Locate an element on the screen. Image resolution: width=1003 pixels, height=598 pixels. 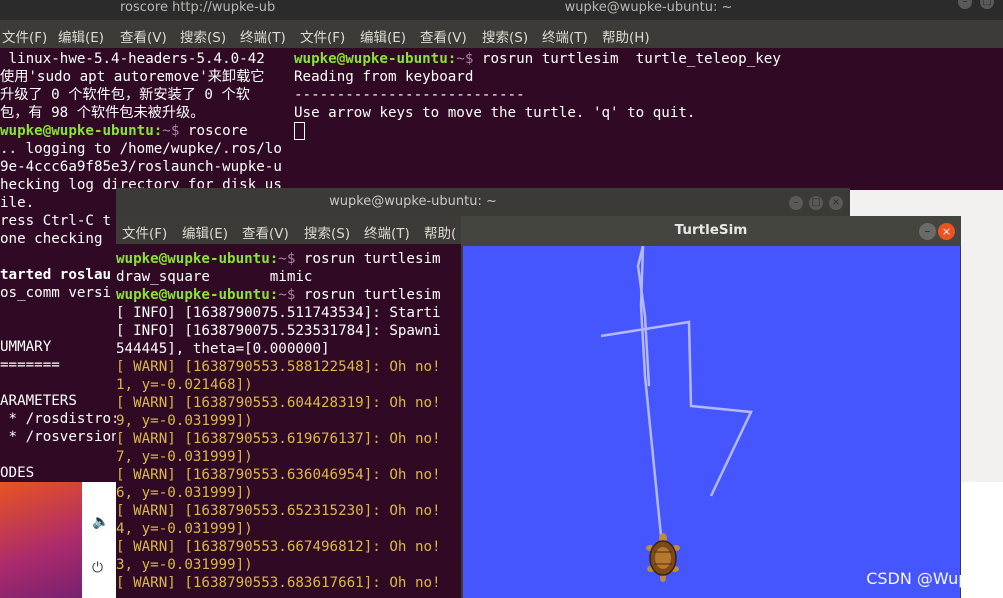
terminal-line: ARAMETERS is located at coordinates (38, 401).